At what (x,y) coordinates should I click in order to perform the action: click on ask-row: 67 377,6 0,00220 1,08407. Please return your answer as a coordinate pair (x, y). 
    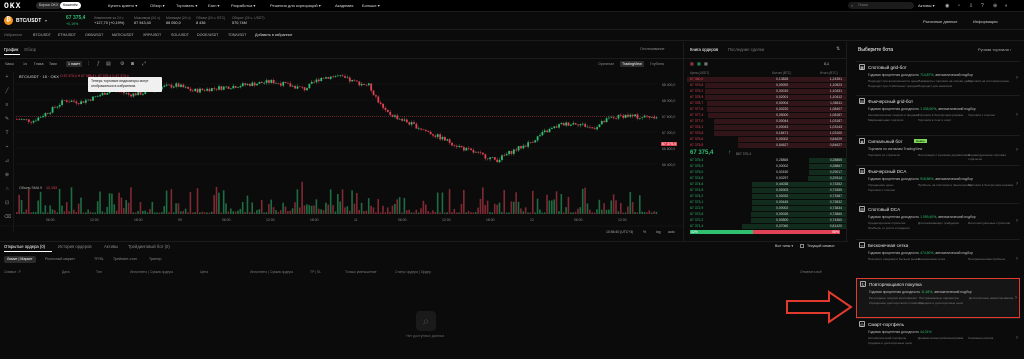
    Looking at the image, I should click on (765, 109).